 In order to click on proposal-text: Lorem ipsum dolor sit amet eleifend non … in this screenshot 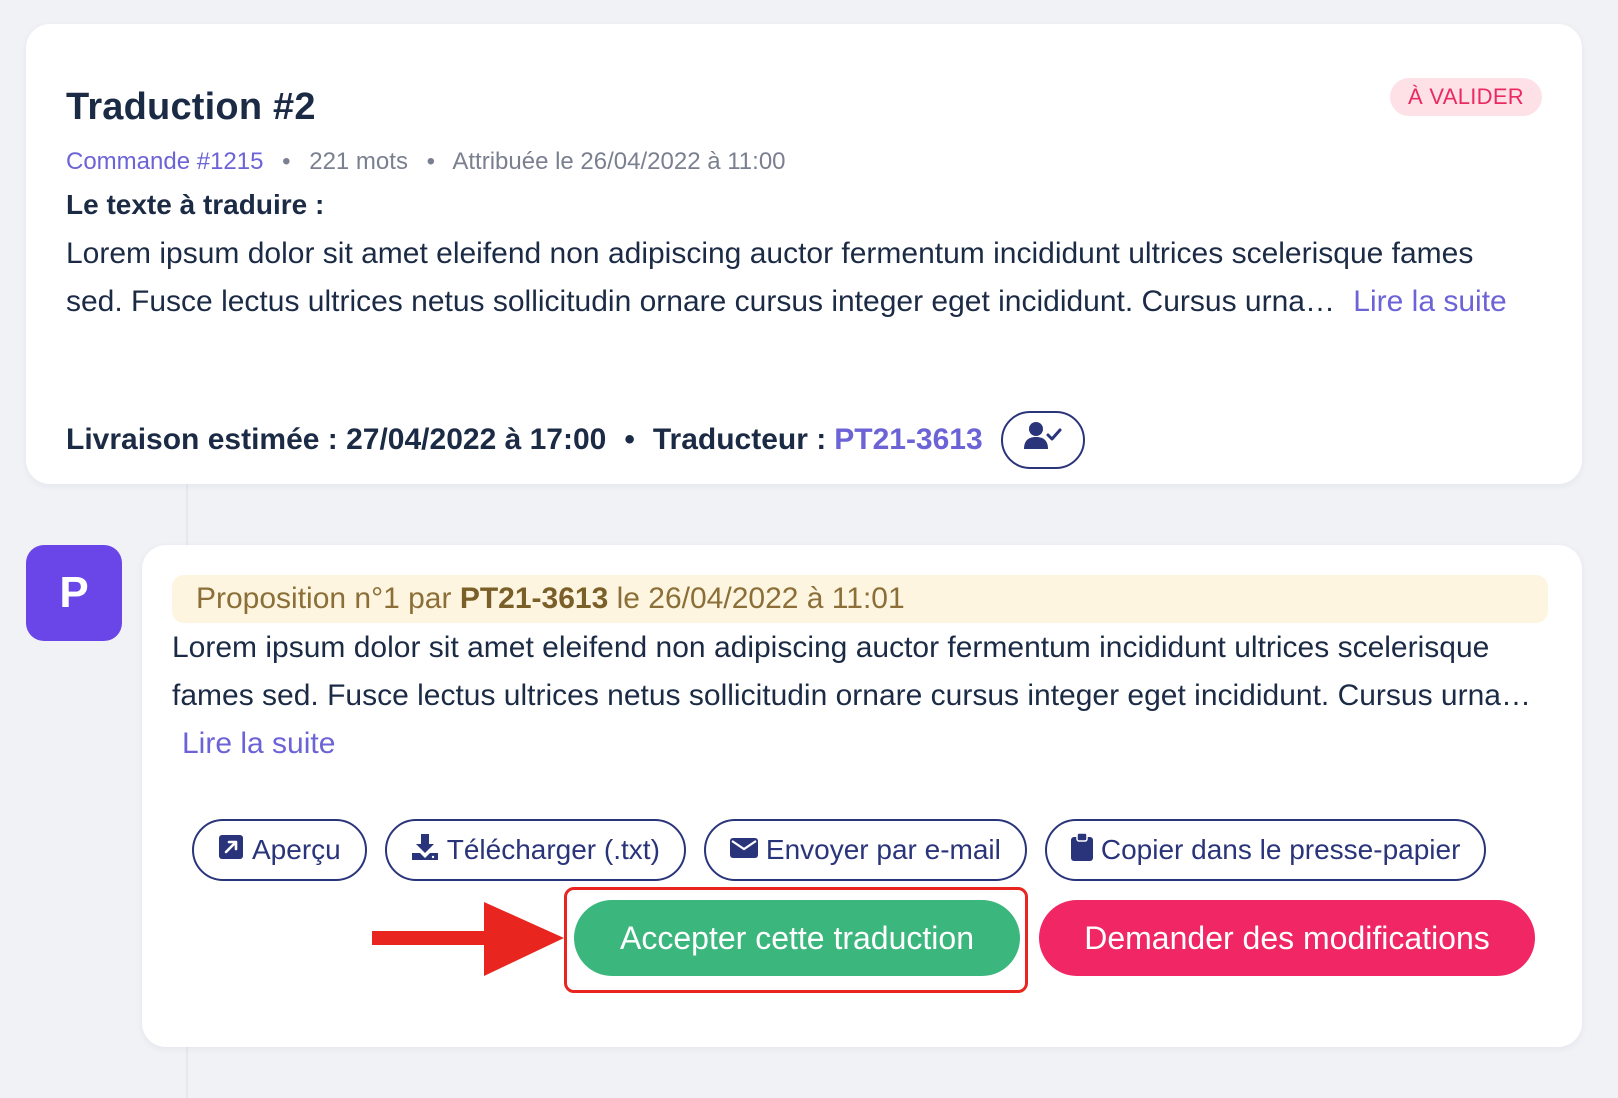, I will do `click(857, 696)`.